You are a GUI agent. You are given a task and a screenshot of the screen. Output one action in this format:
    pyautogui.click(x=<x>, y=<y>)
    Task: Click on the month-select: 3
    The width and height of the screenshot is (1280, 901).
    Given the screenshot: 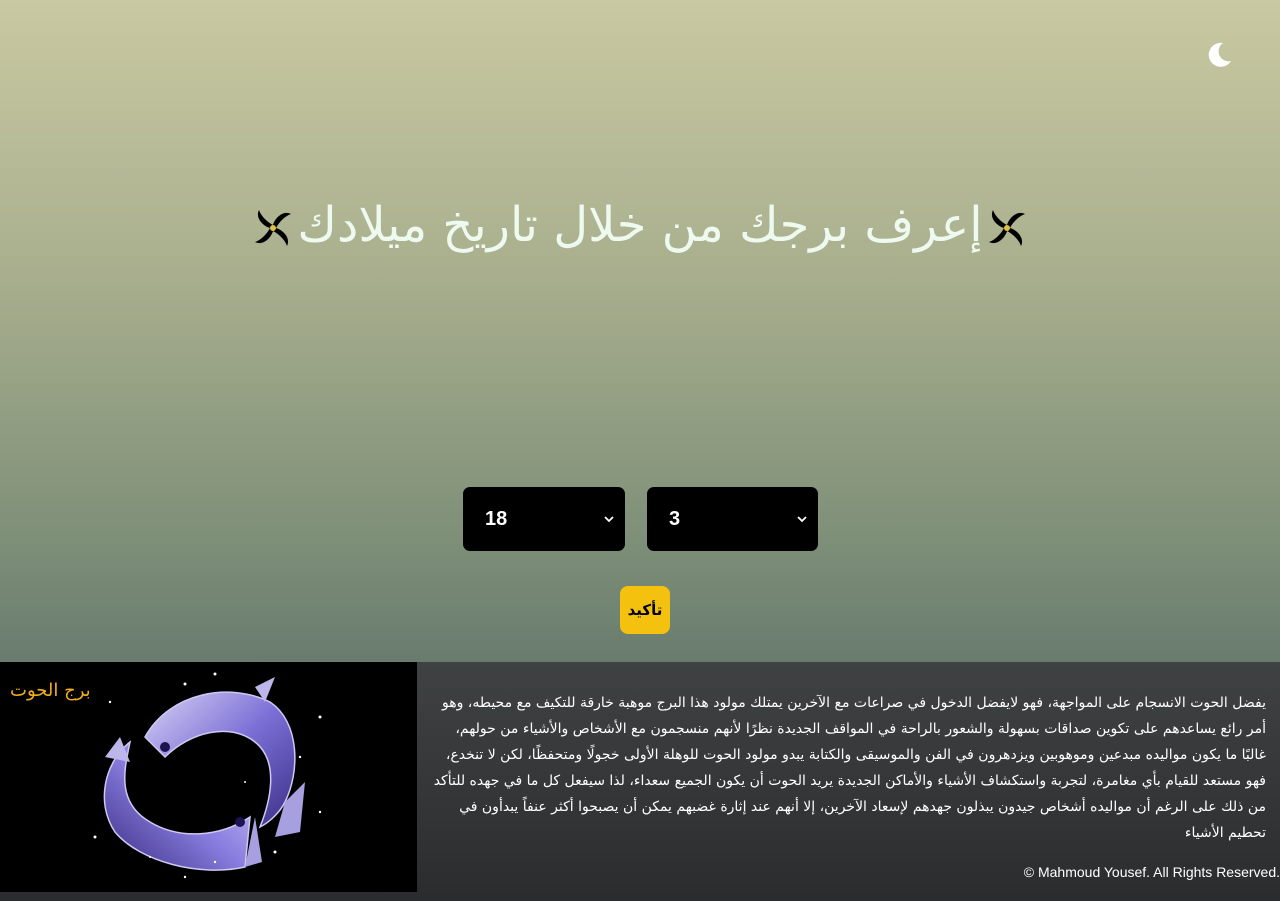 What is the action you would take?
    pyautogui.click(x=732, y=519)
    